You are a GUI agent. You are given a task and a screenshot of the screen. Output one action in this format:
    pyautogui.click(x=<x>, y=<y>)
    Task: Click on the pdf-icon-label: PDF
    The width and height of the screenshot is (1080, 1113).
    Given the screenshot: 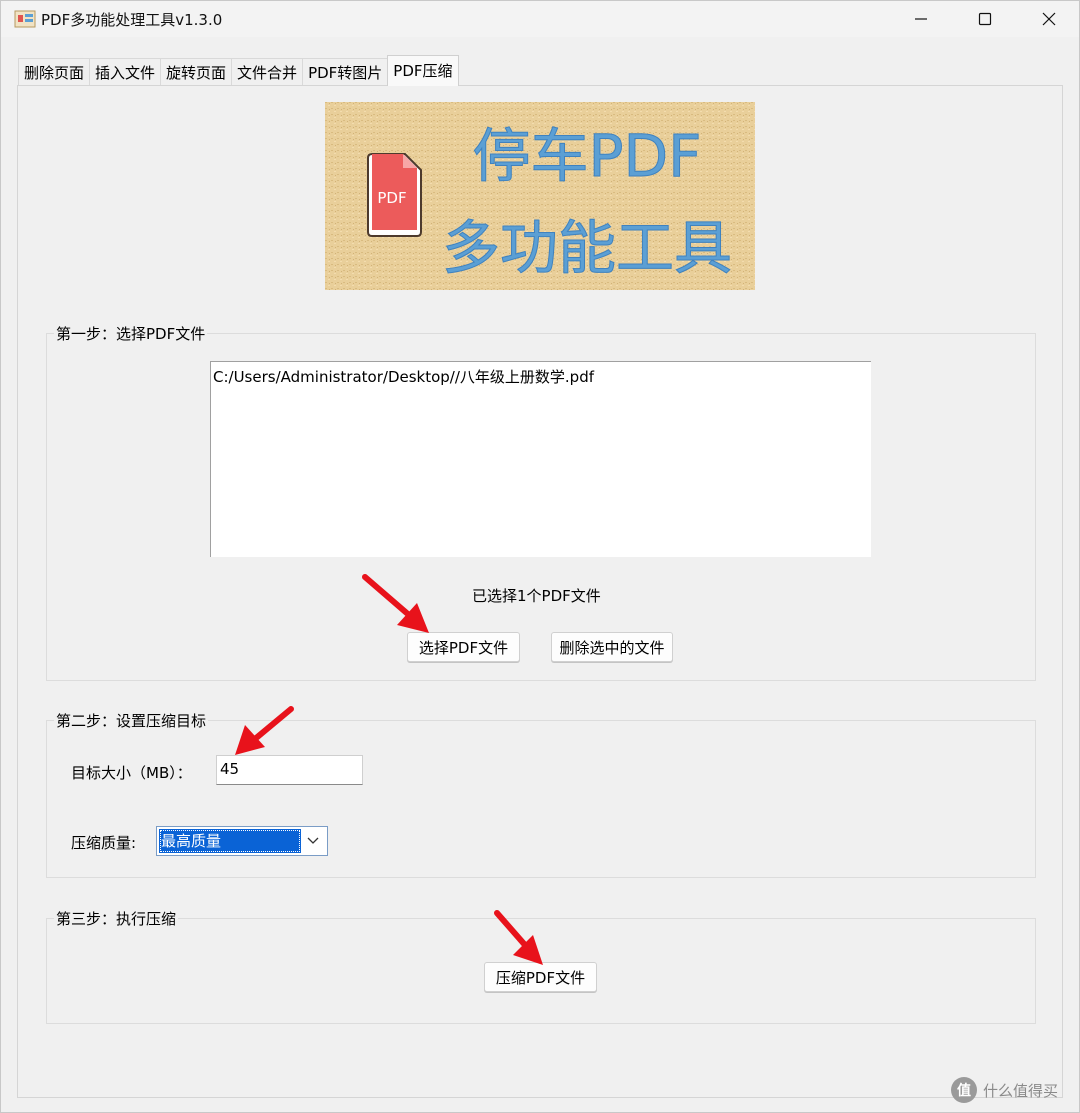 What is the action you would take?
    pyautogui.click(x=391, y=198)
    